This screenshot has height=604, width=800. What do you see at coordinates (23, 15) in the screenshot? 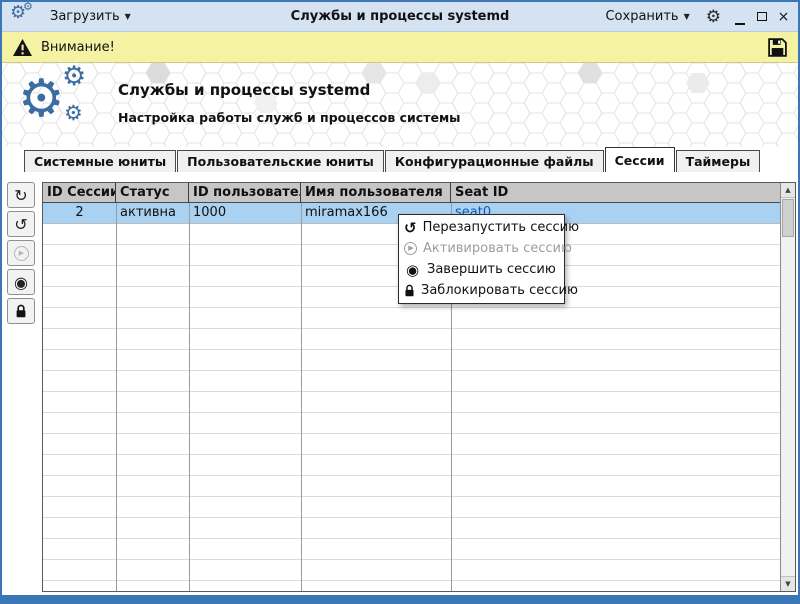
I see `app-gears-icon: ⚙ ⚙` at bounding box center [23, 15].